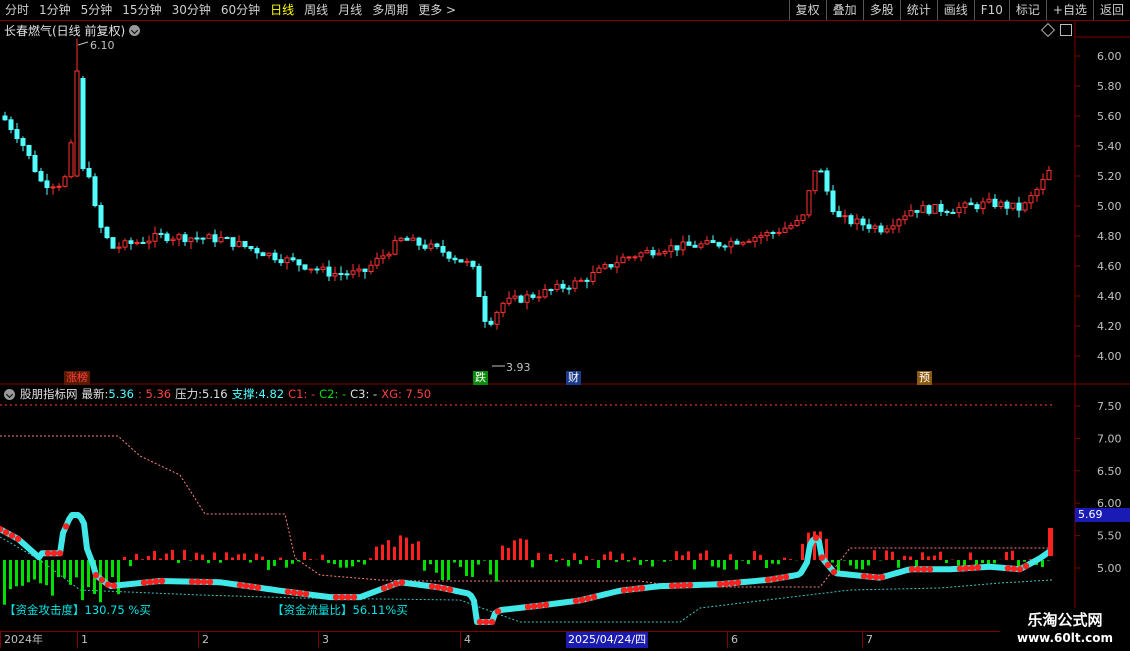  What do you see at coordinates (121, 394) in the screenshot?
I see `latest-value: 5.36` at bounding box center [121, 394].